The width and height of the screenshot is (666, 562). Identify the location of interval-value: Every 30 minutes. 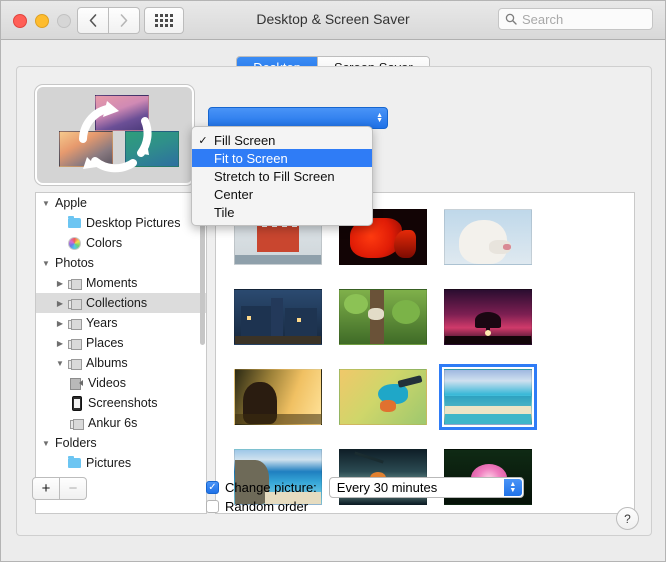
(387, 487).